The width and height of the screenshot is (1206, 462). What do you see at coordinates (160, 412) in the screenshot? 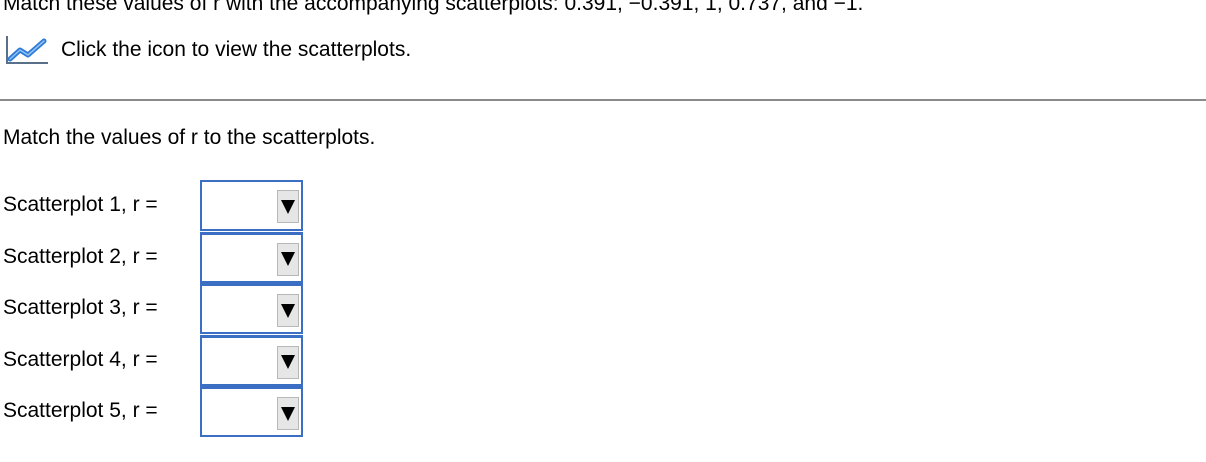
I see `match-row-5: Scatterplot 5, r =` at bounding box center [160, 412].